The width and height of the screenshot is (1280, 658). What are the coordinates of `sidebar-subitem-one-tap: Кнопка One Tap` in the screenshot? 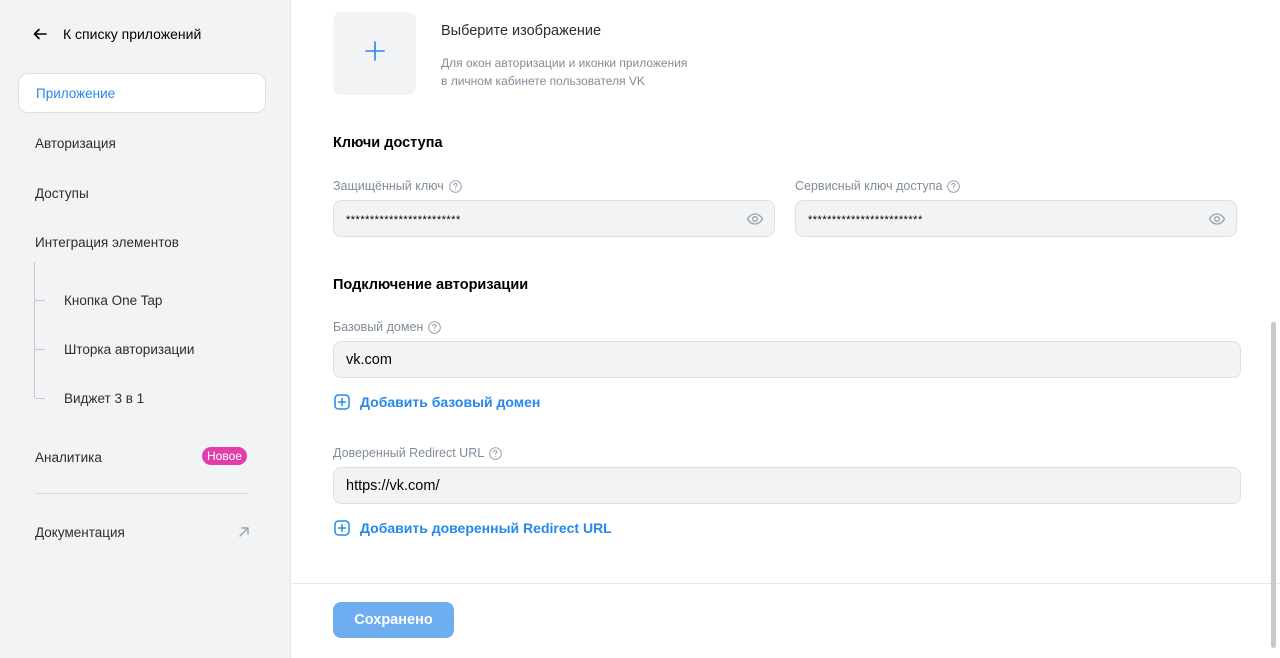 It's located at (113, 300).